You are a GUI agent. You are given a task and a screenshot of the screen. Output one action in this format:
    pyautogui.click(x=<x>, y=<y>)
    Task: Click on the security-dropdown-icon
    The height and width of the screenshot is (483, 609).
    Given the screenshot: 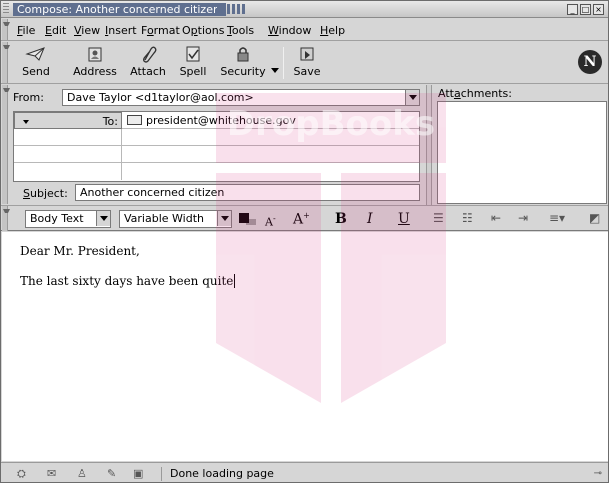 What is the action you would take?
    pyautogui.click(x=275, y=70)
    